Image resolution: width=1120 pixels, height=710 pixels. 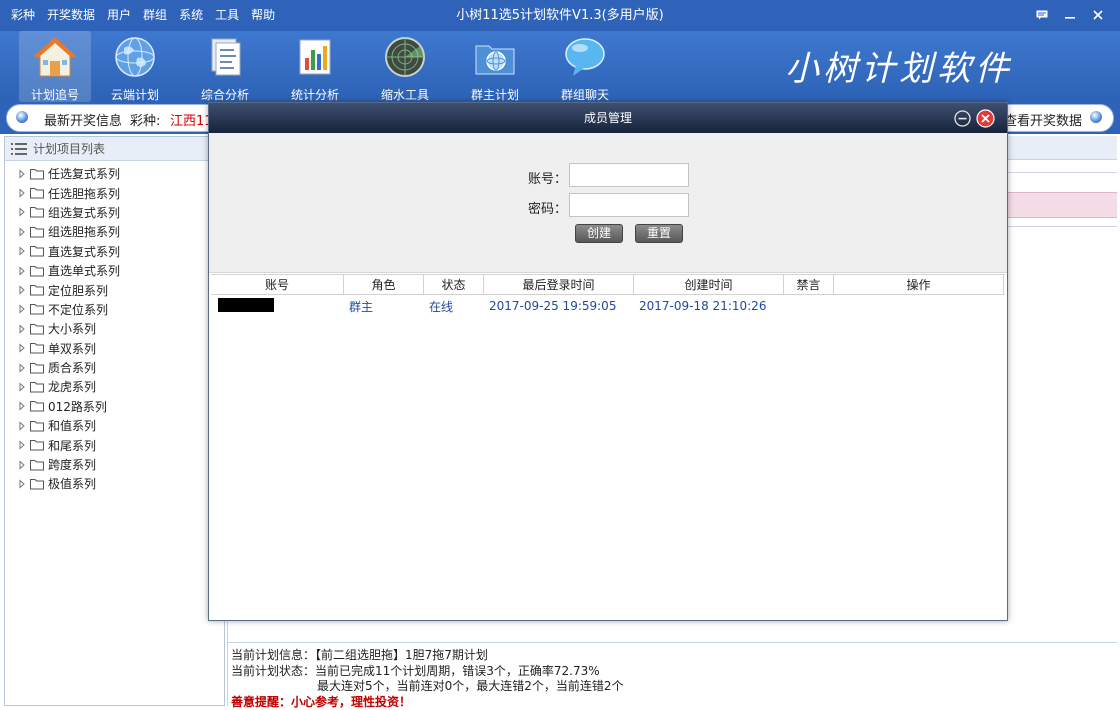 I want to click on menu-user: 用户, so click(x=119, y=15).